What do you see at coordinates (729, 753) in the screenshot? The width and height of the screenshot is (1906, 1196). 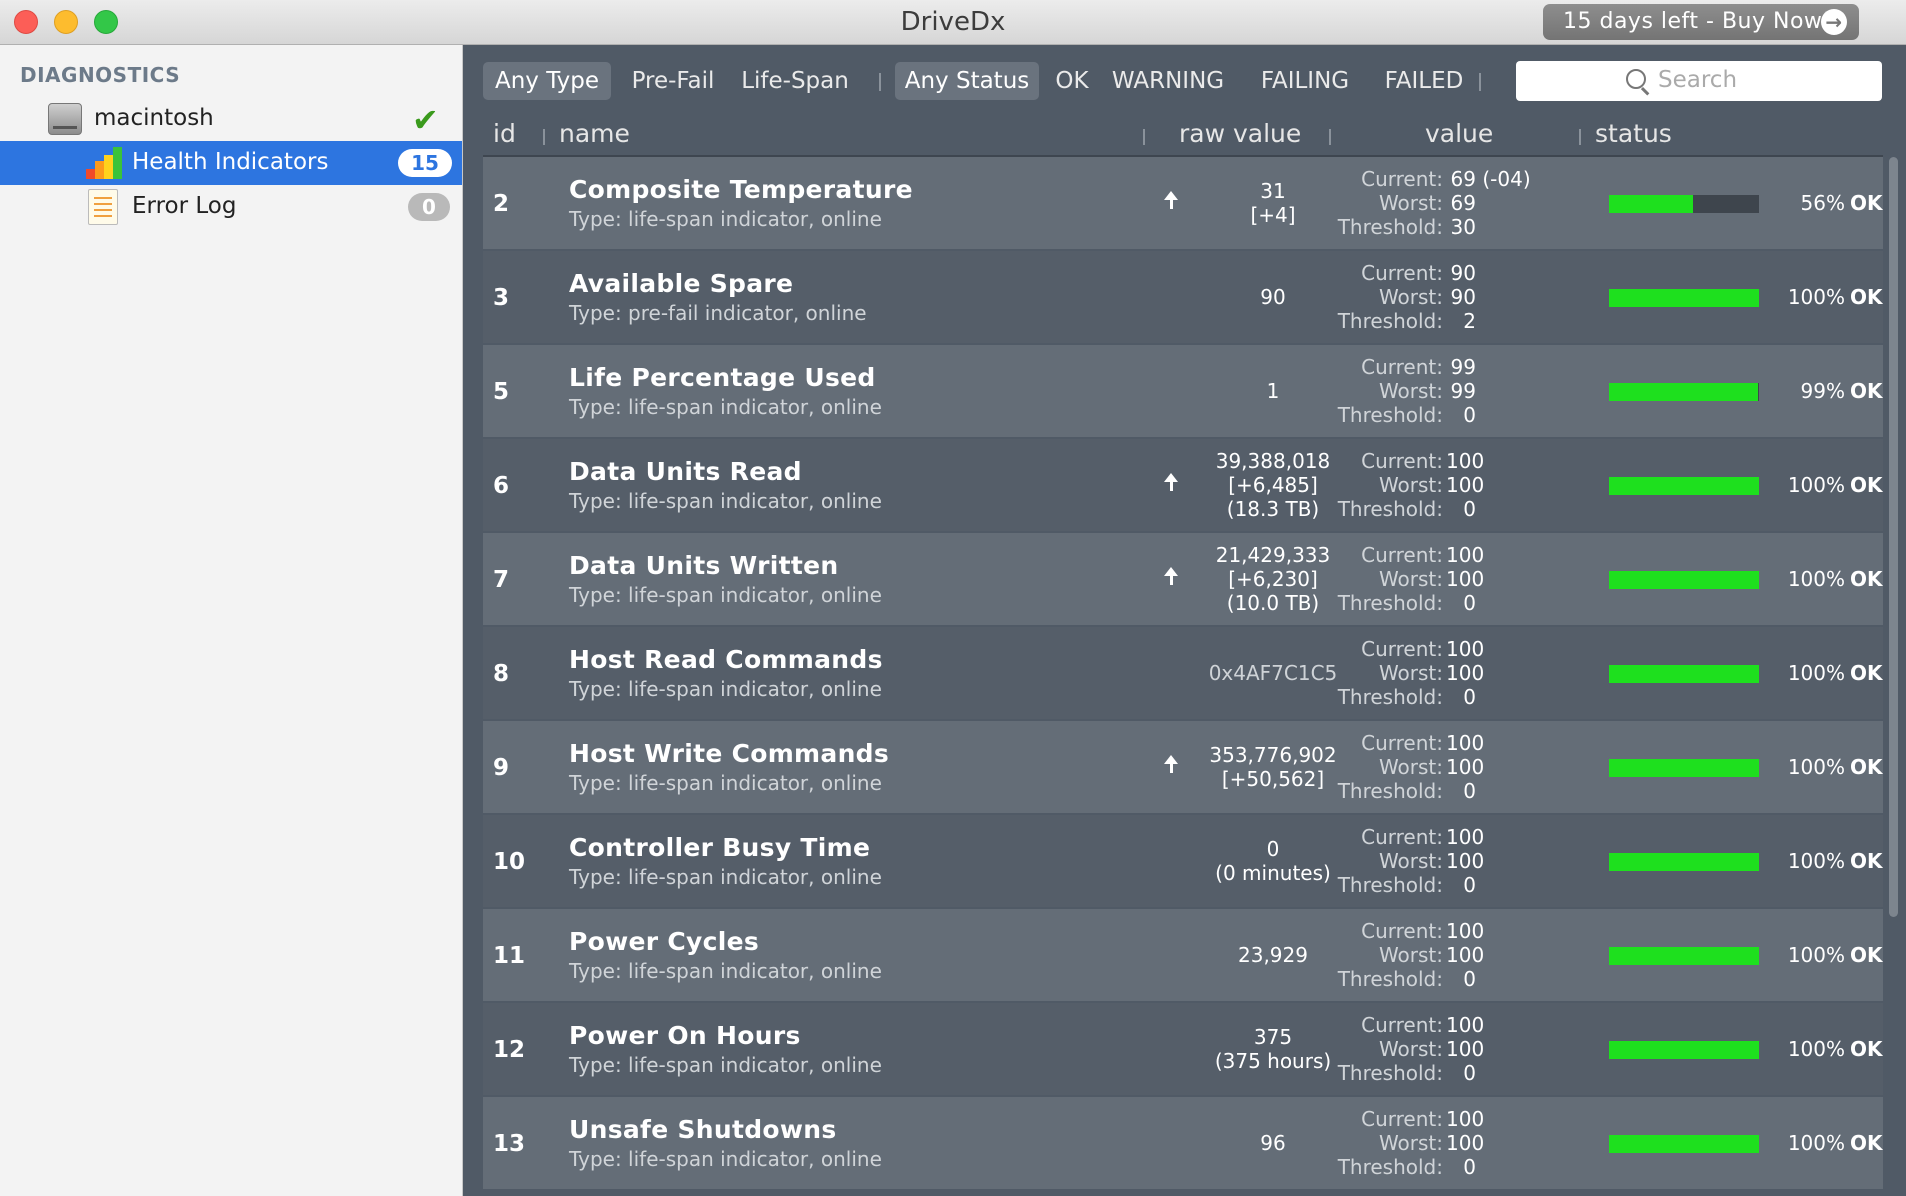 I see `indicator-name: Host Write Commands` at bounding box center [729, 753].